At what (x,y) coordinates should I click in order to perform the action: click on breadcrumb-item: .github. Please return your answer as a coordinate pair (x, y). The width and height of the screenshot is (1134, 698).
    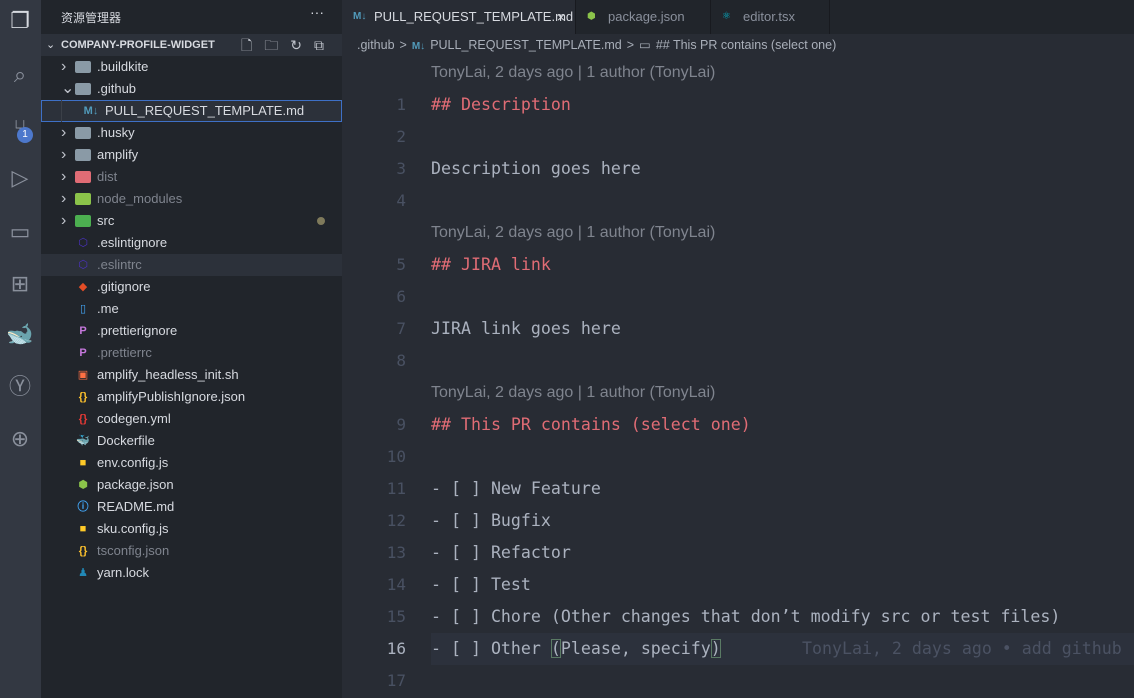
    Looking at the image, I should click on (376, 45).